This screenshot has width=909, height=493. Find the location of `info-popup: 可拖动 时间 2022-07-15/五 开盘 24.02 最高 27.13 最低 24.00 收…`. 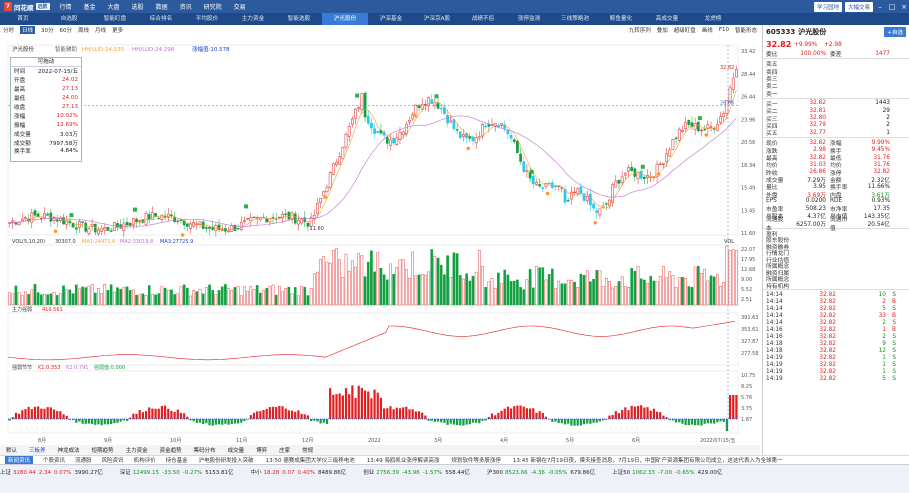

info-popup: 可拖动 时间 2022-07-15/五 开盘 24.02 最高 27.13 最低 24.00 收… is located at coordinates (46, 109).